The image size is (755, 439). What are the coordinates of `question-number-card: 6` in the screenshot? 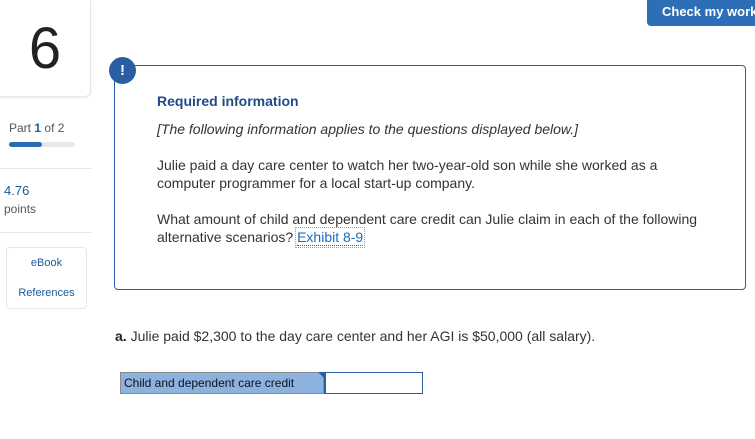 It's located at (45, 48).